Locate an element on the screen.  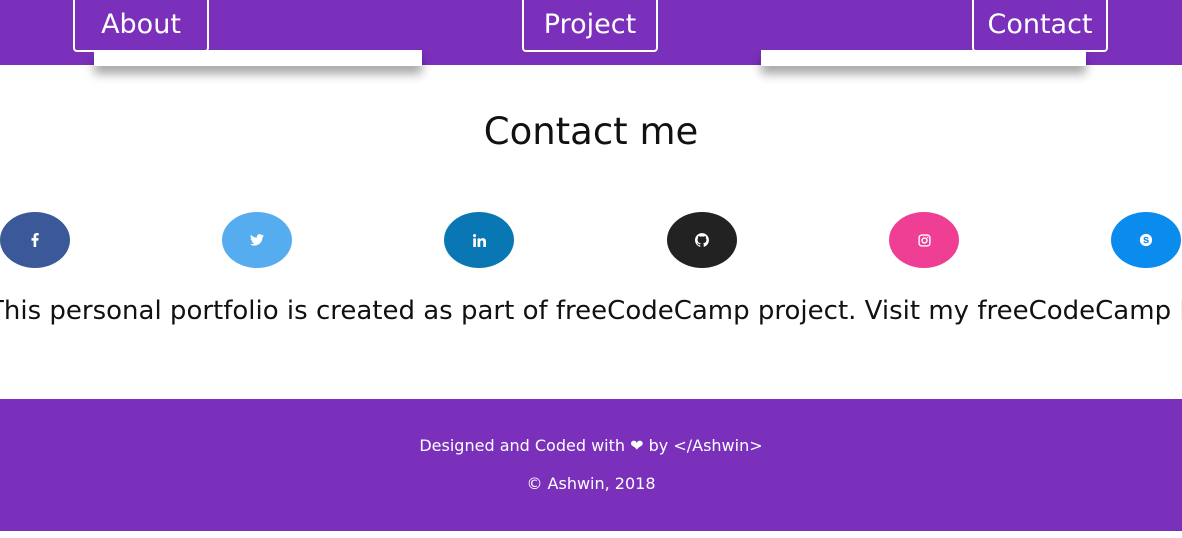
instagram-link is located at coordinates (924, 240).